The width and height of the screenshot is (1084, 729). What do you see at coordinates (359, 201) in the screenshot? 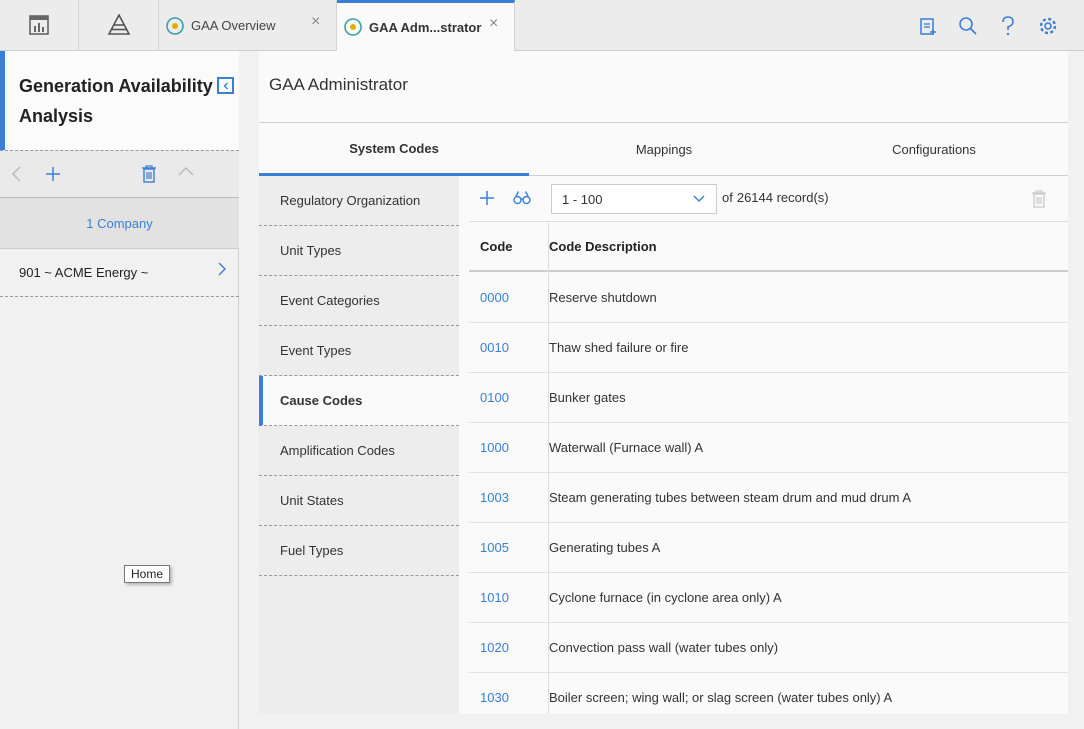
I see `nav-regulatory-organization: Regulatory Organization` at bounding box center [359, 201].